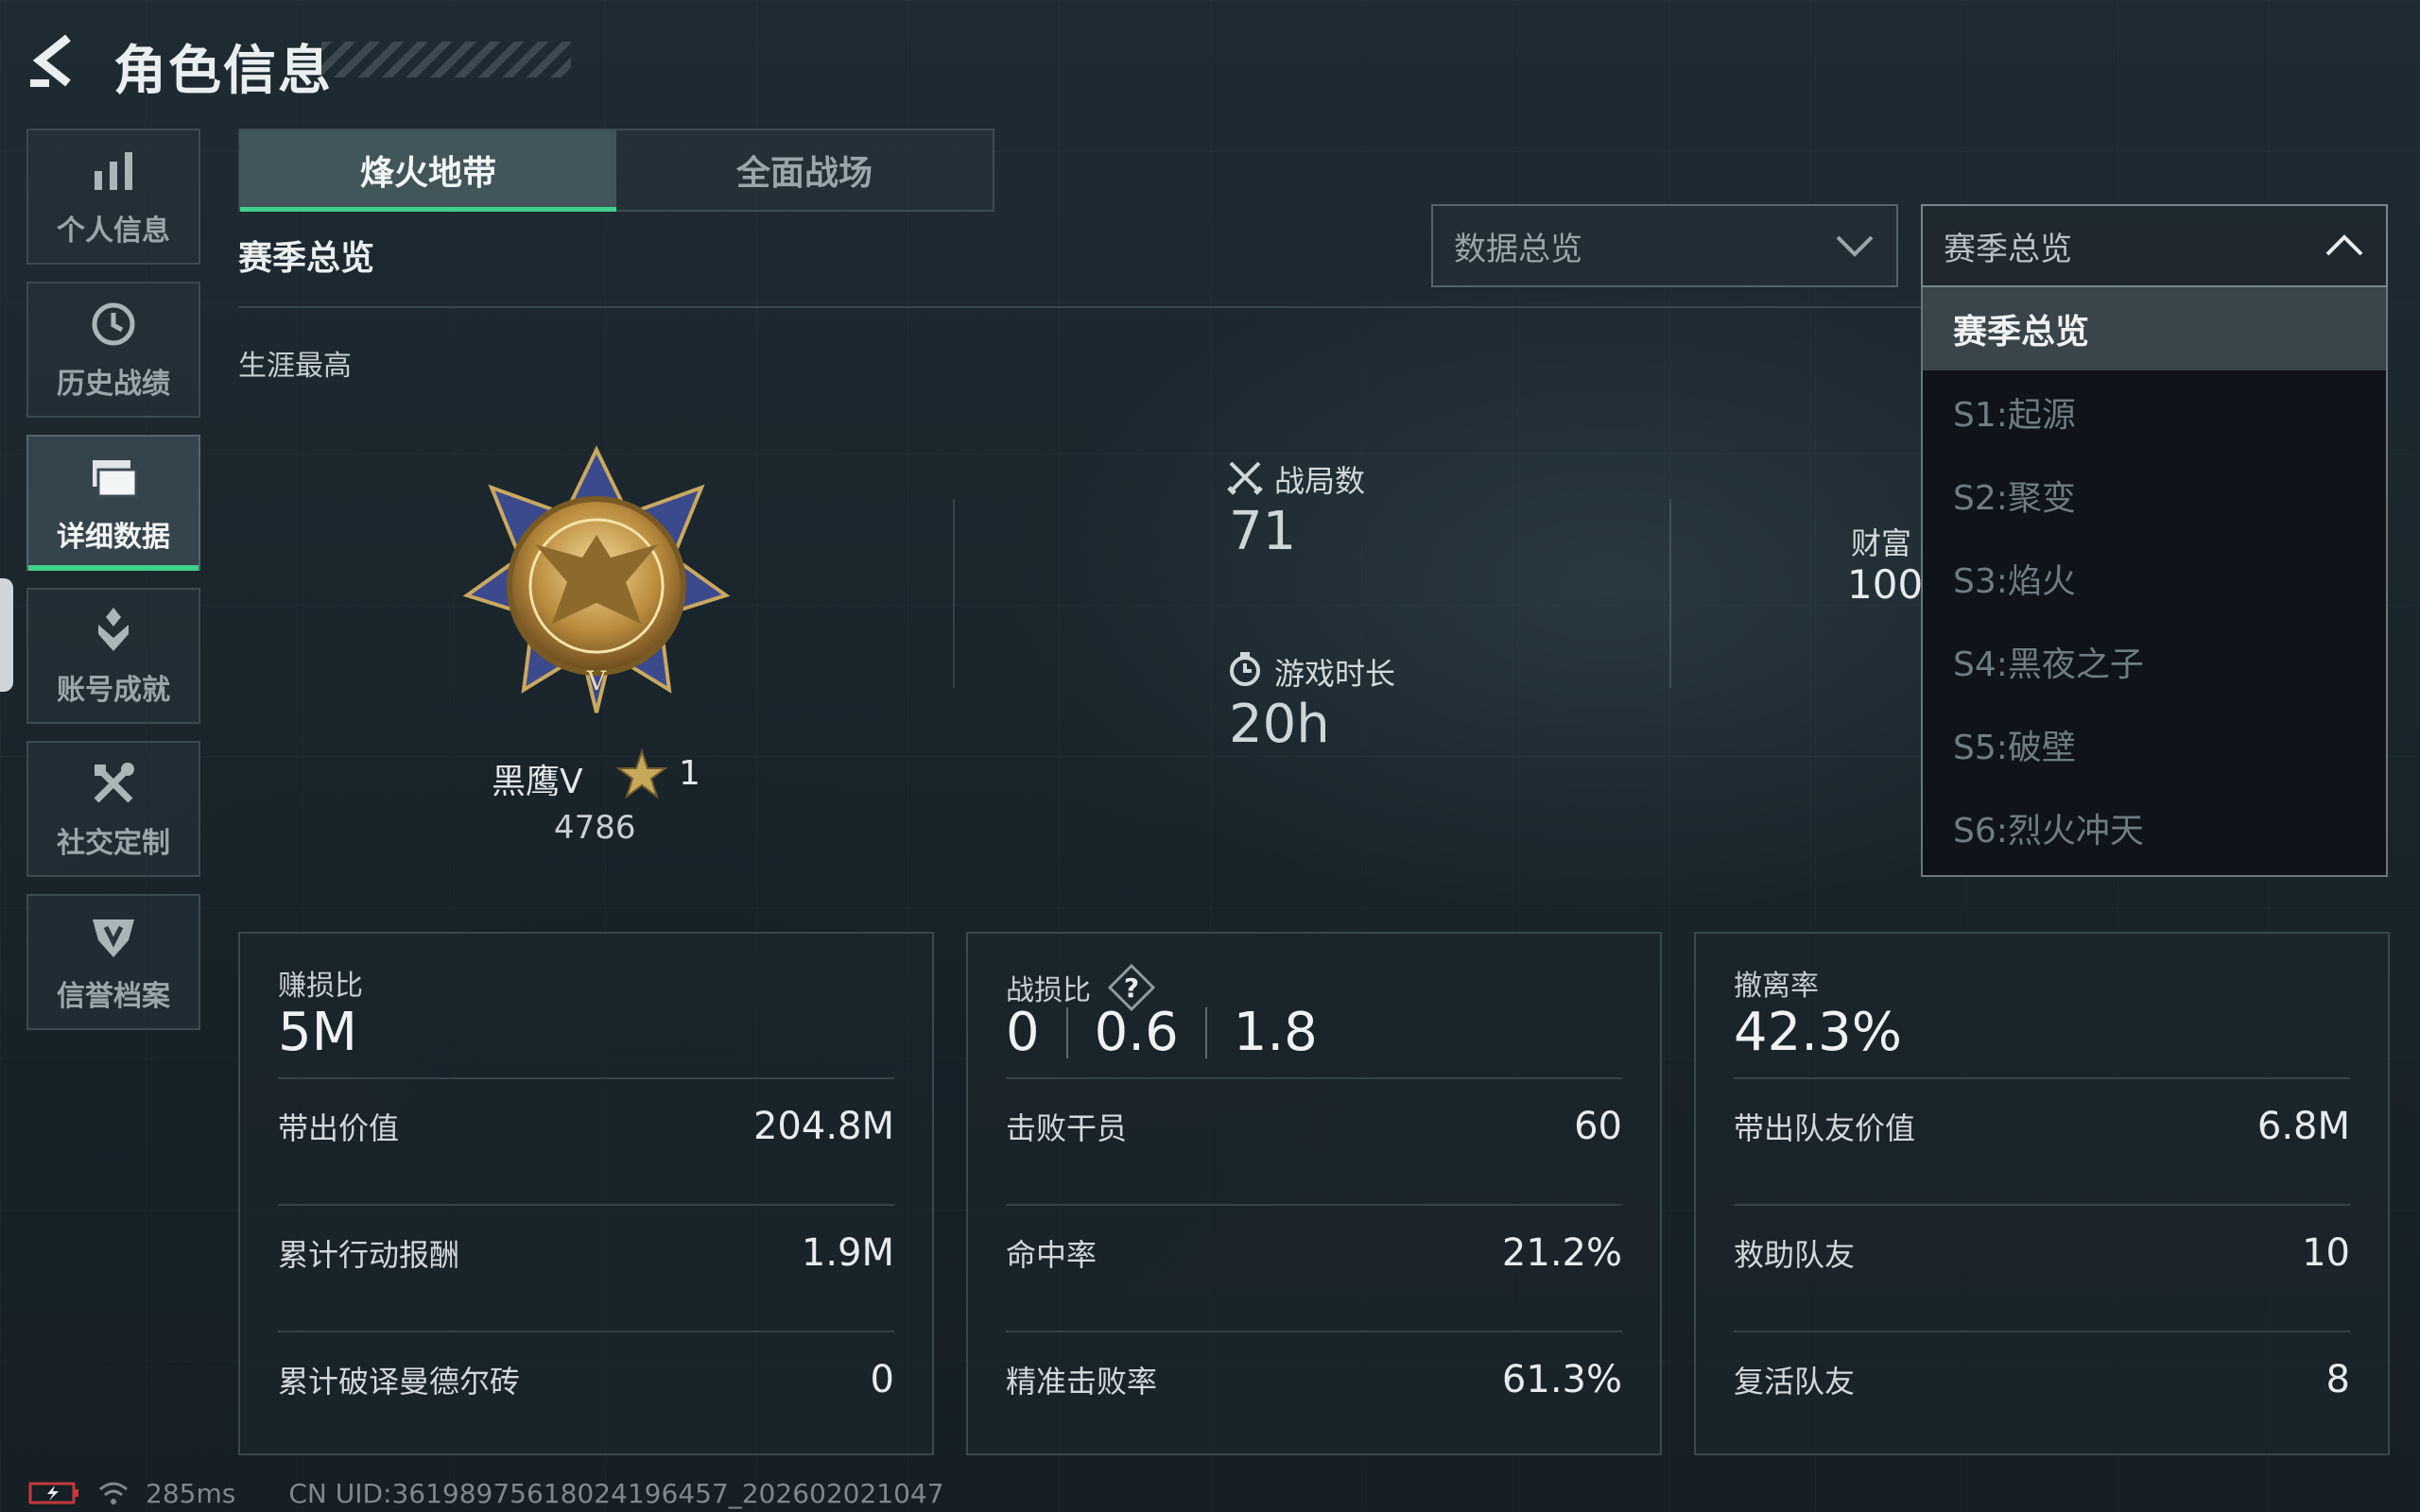 The height and width of the screenshot is (1512, 2420). Describe the element at coordinates (1314, 1126) in the screenshot. I see `card-row: 击败干员 60` at that location.